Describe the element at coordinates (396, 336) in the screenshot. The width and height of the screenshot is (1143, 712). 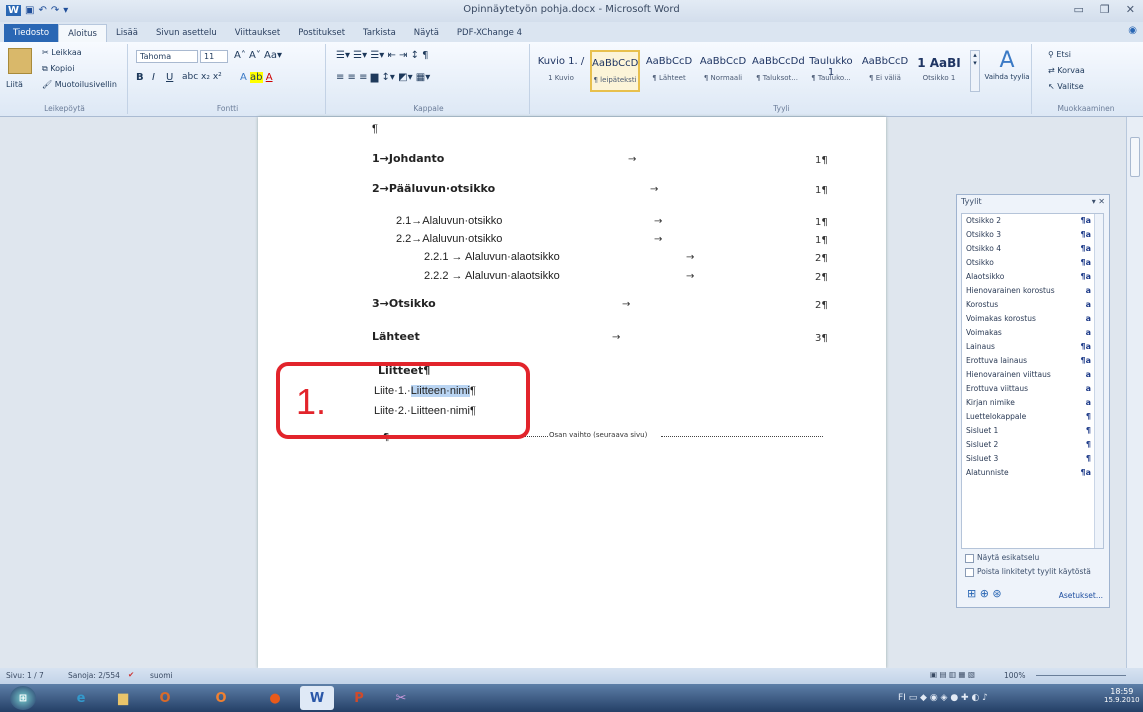
I see `toc-entry: Lähteet` at that location.